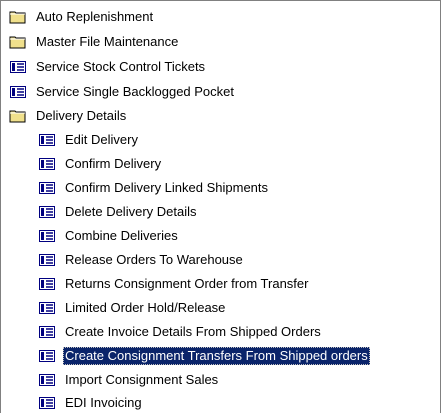  I want to click on tree-item-returns-consignment-order: Returns Consignment Order from Transfer, so click(174, 284).